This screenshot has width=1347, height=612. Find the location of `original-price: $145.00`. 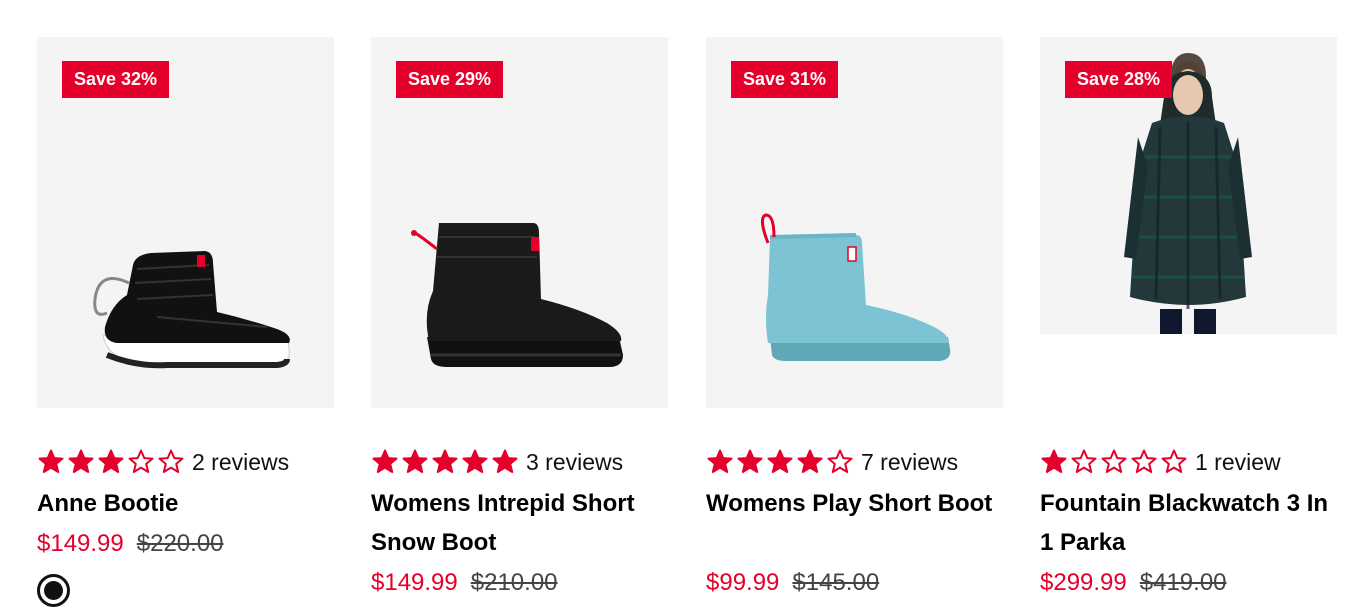

original-price: $145.00 is located at coordinates (836, 582).